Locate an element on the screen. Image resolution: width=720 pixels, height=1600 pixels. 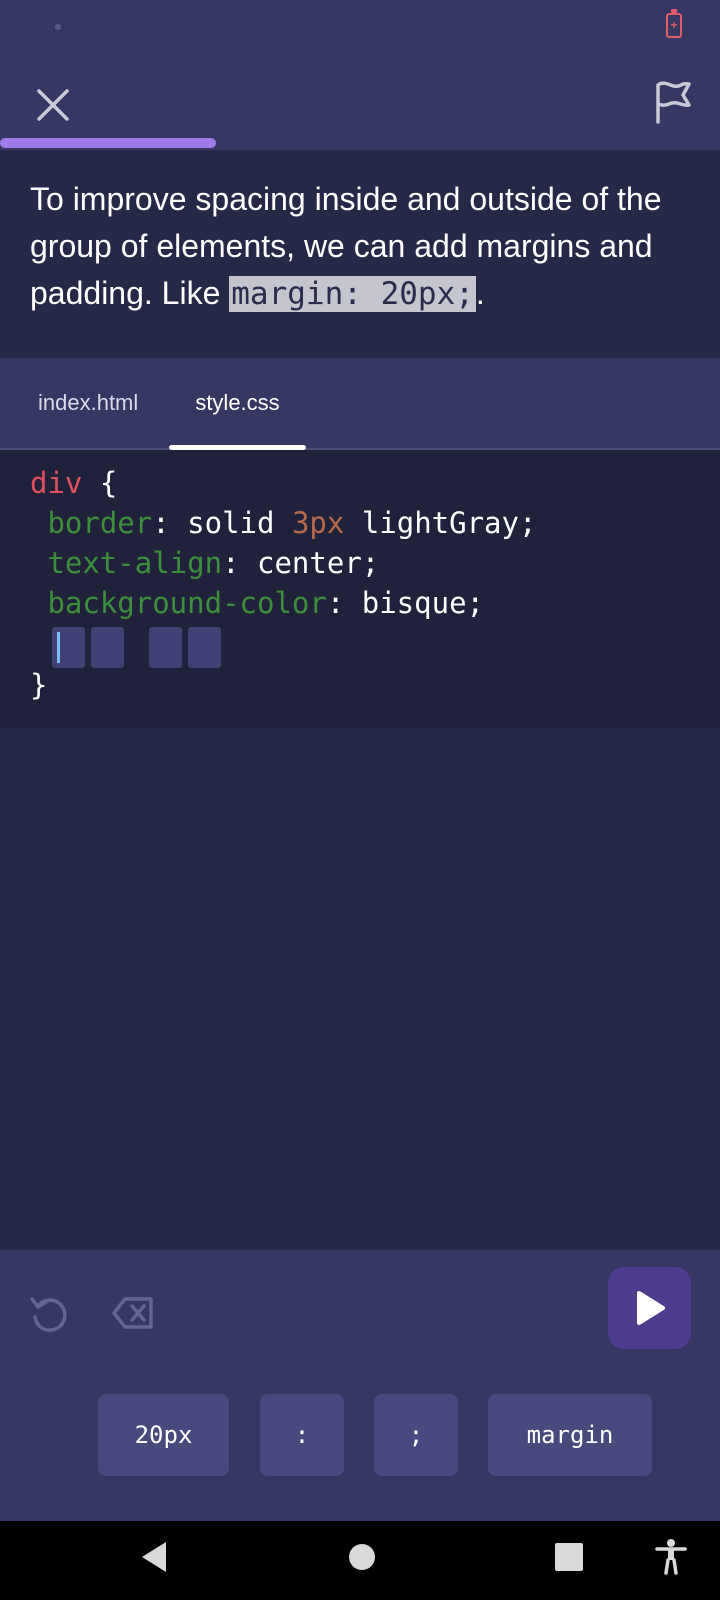
status-bar: + is located at coordinates (360, 30).